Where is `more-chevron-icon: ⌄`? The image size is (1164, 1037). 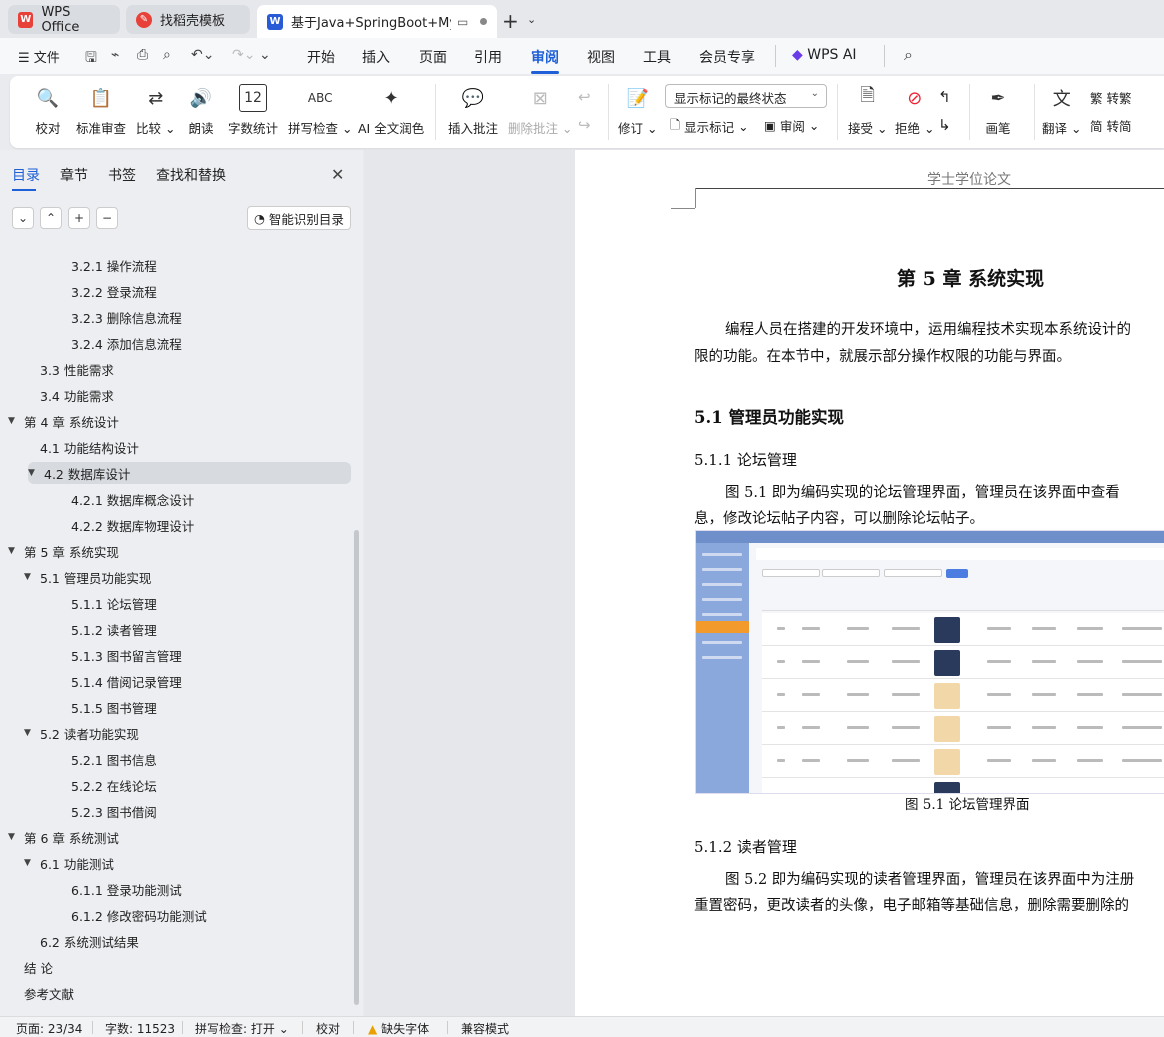 more-chevron-icon: ⌄ is located at coordinates (265, 55).